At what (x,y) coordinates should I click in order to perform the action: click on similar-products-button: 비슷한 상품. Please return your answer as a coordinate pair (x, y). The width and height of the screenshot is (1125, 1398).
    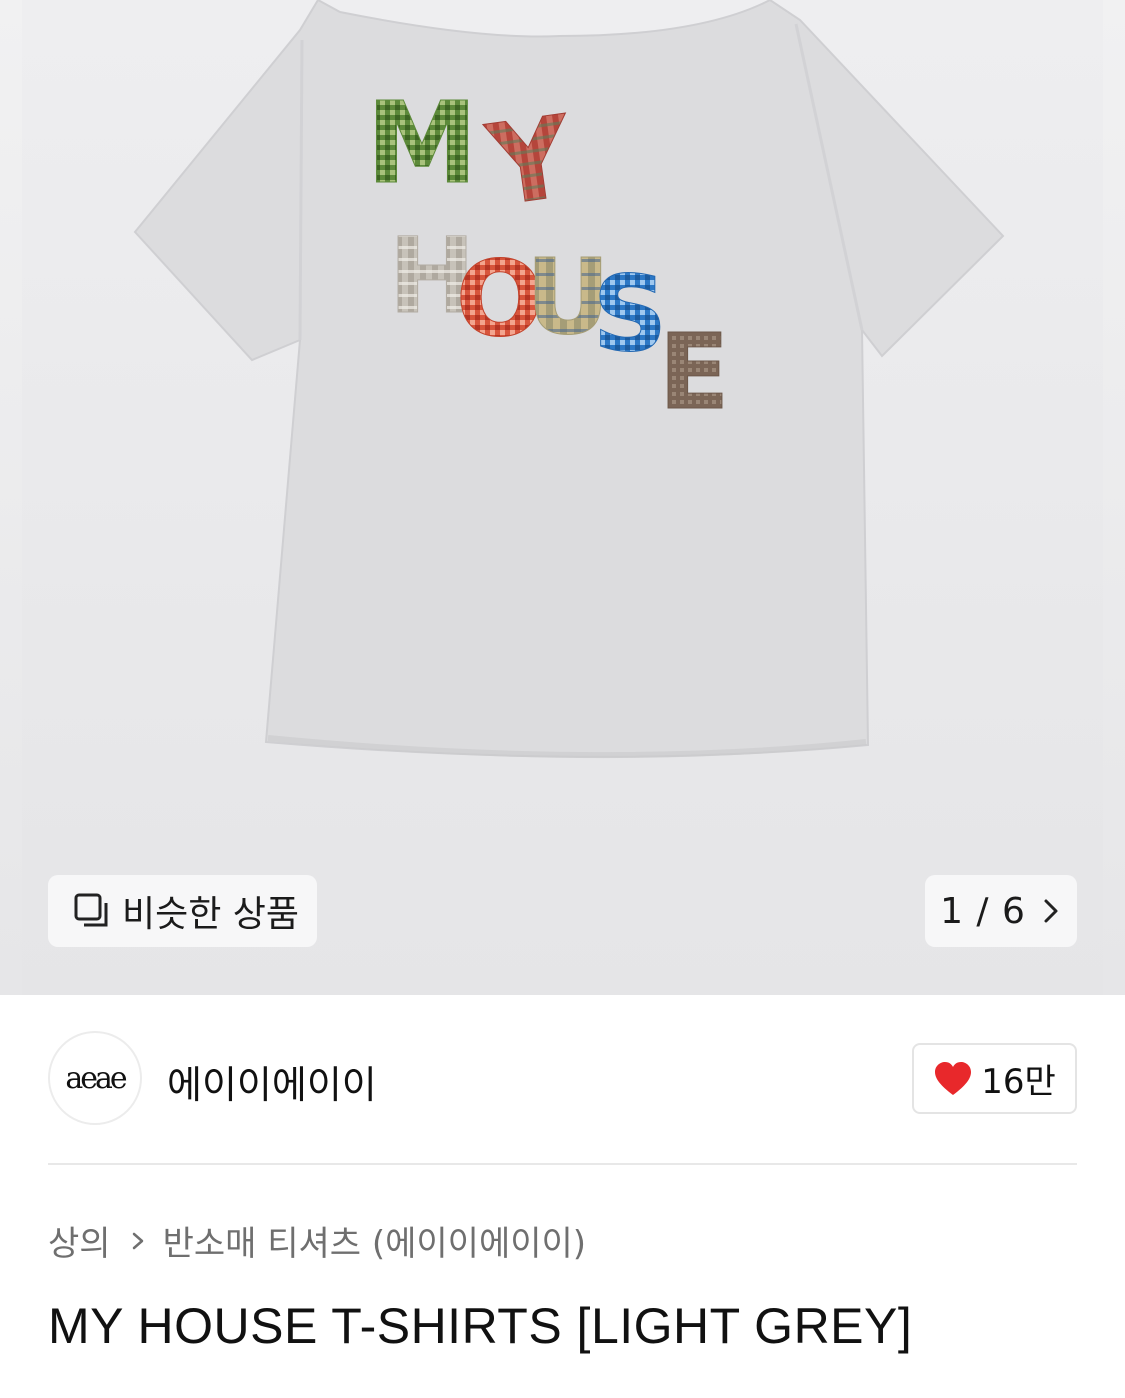
    Looking at the image, I should click on (182, 911).